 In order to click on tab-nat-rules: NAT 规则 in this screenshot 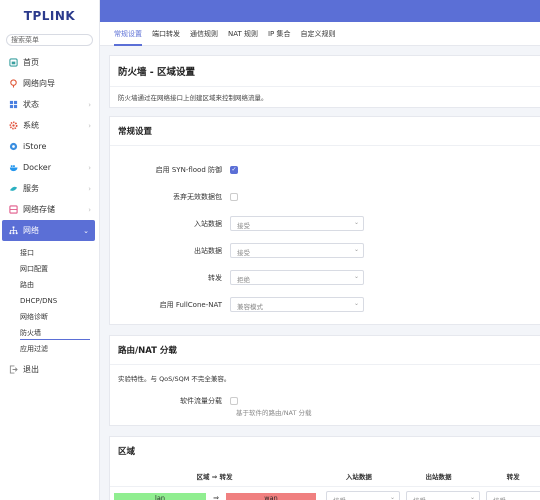, I will do `click(243, 34)`.